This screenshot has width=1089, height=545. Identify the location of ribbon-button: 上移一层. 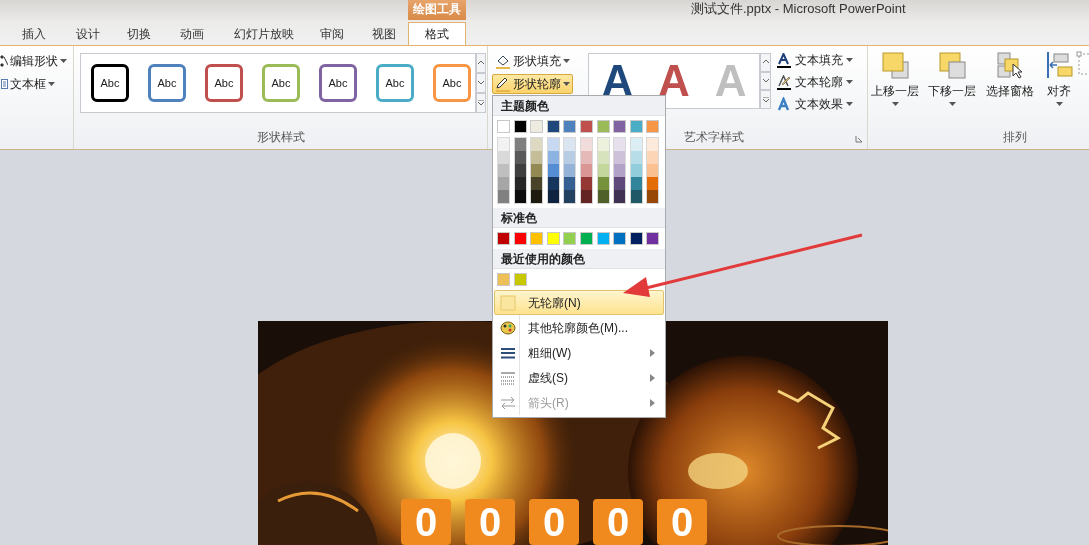
(895, 78).